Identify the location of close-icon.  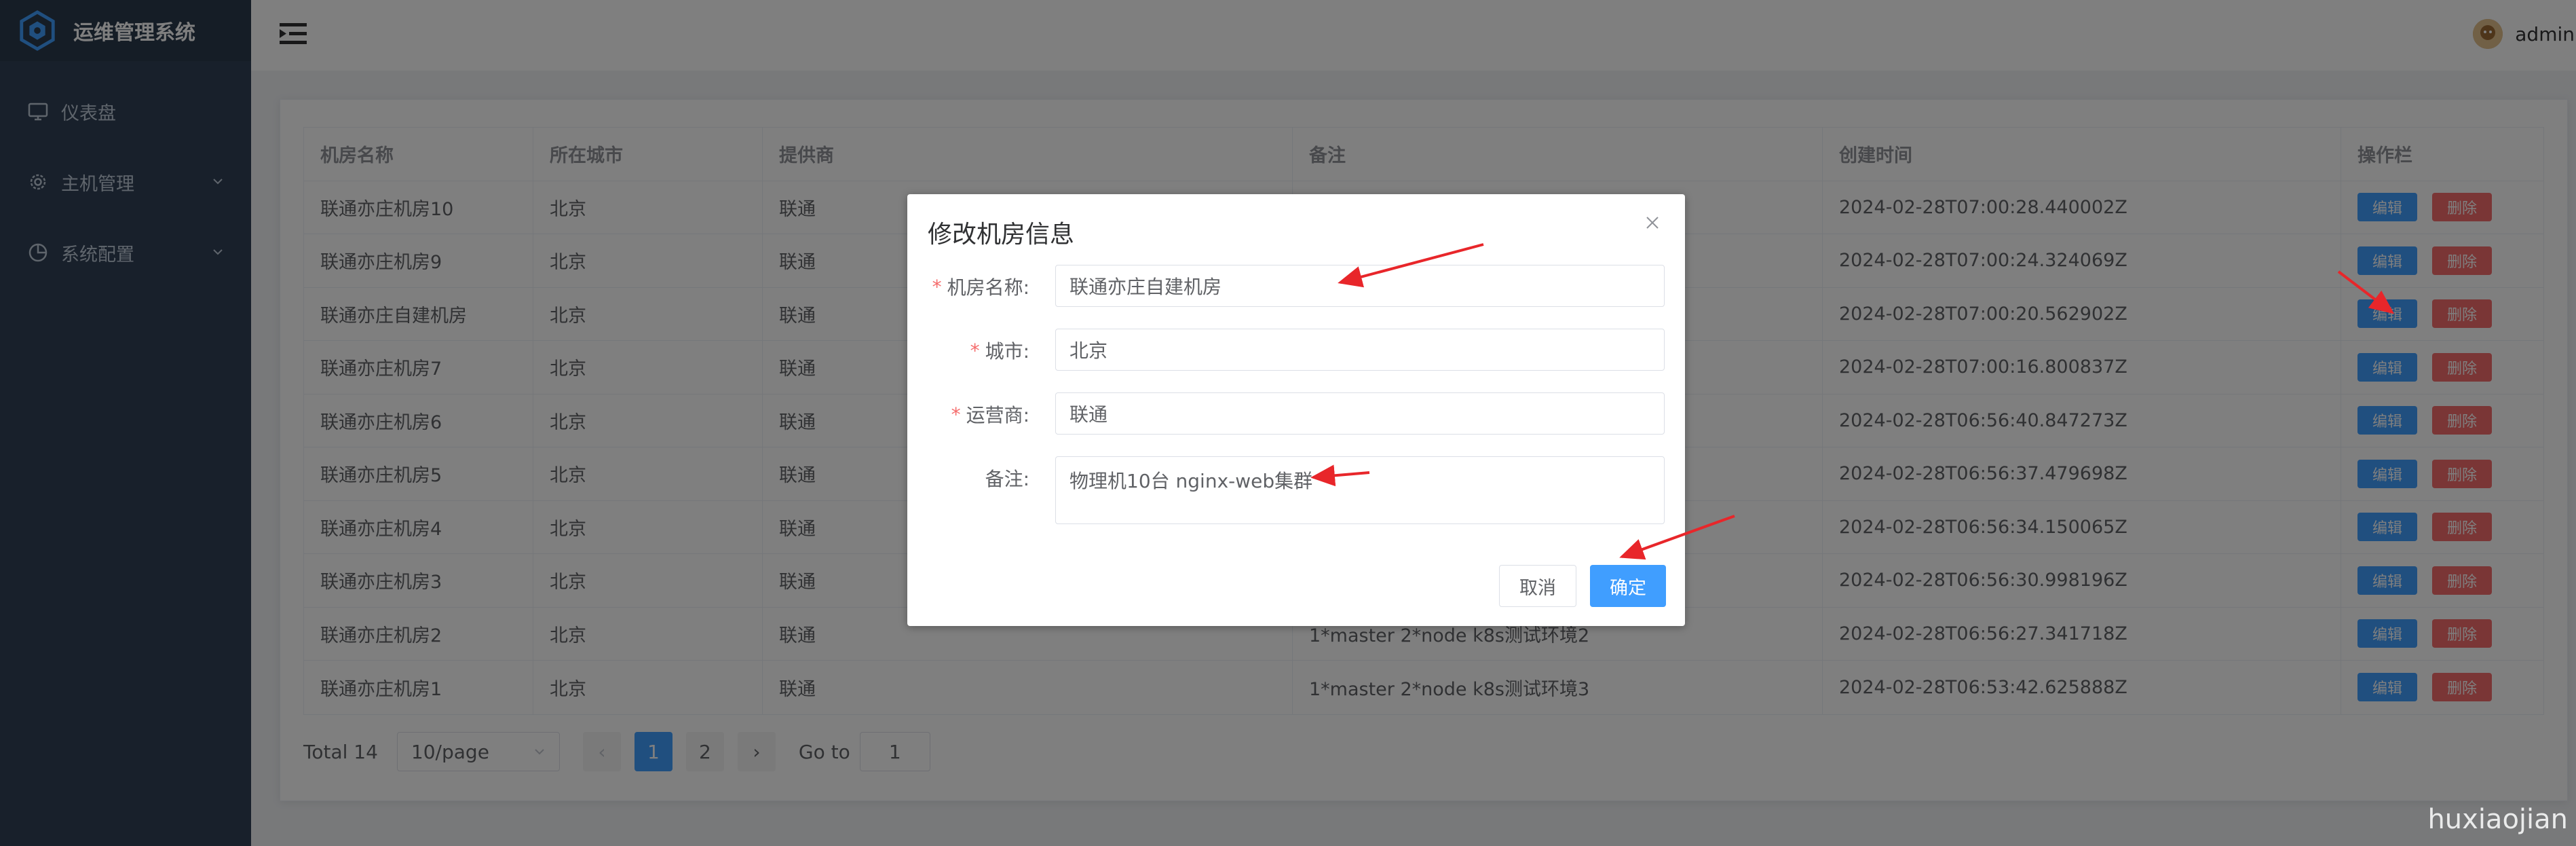
(1653, 222).